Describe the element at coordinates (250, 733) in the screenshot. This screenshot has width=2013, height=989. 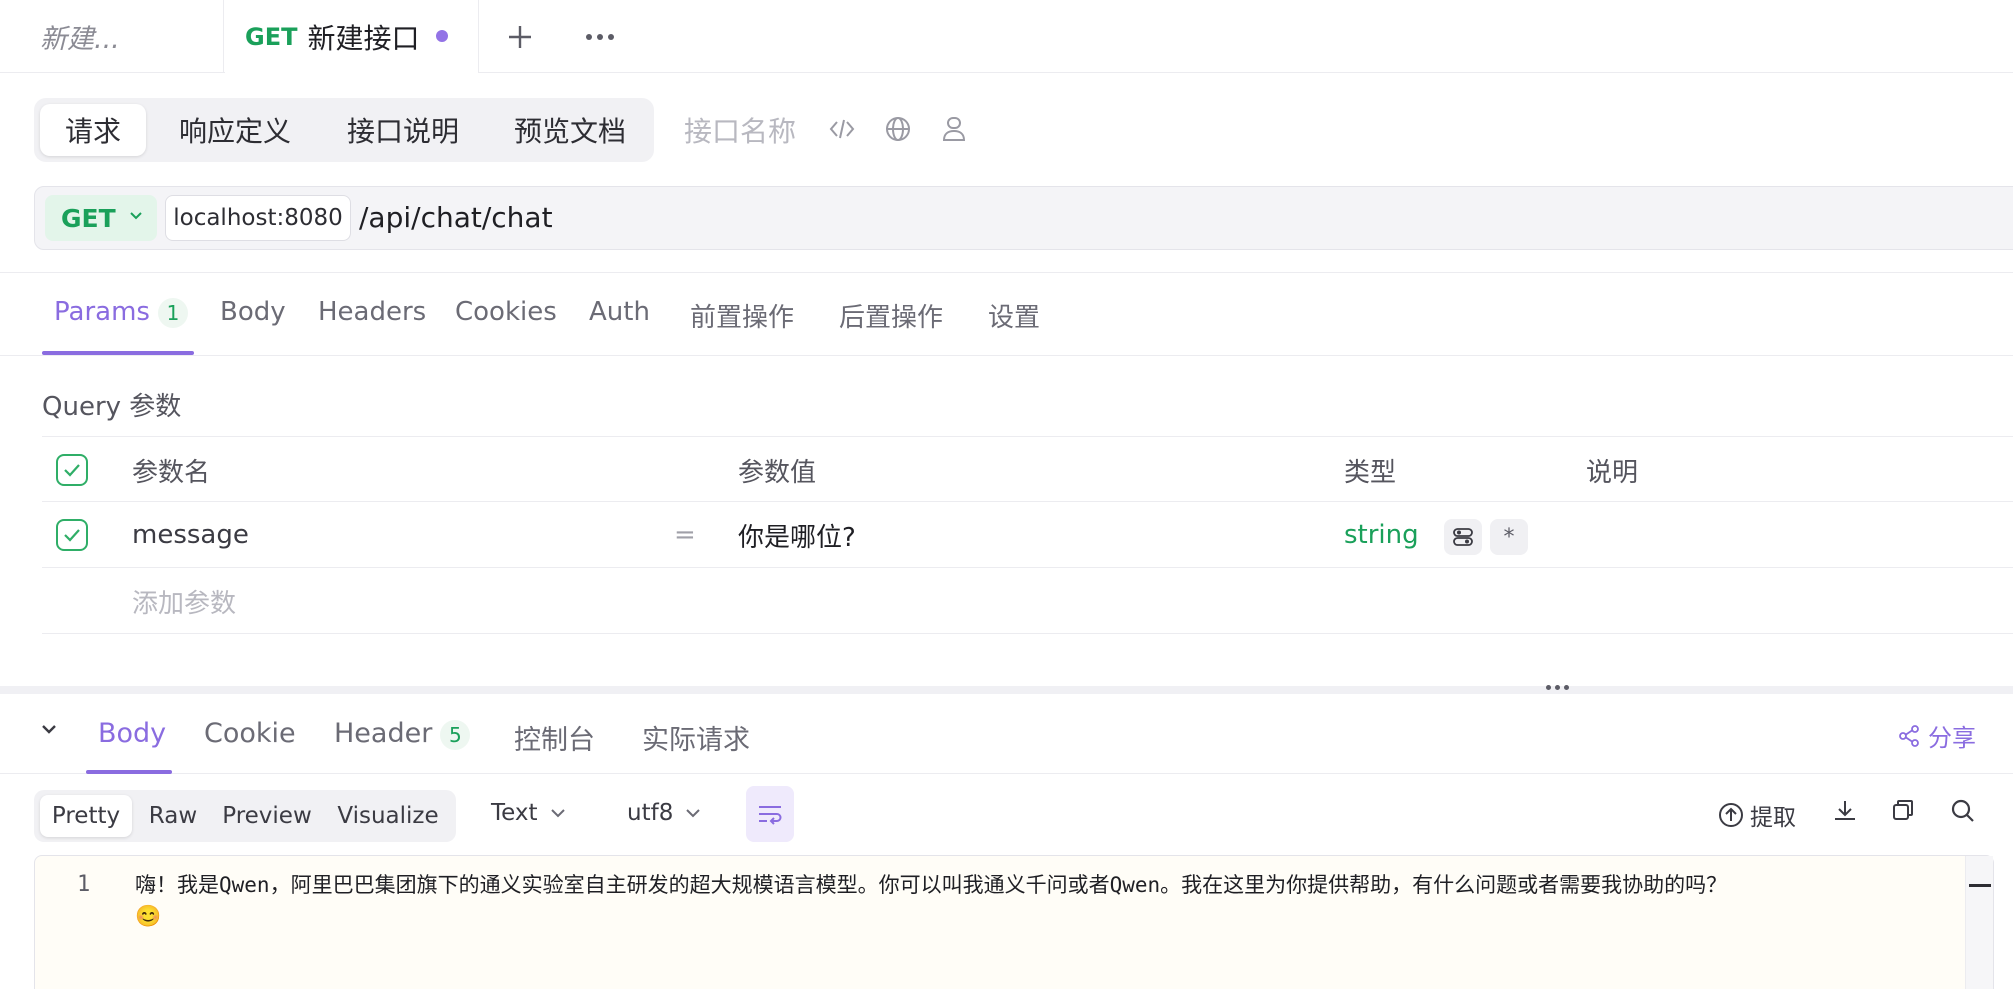
I see `response-tab-cookie: Cookie` at that location.